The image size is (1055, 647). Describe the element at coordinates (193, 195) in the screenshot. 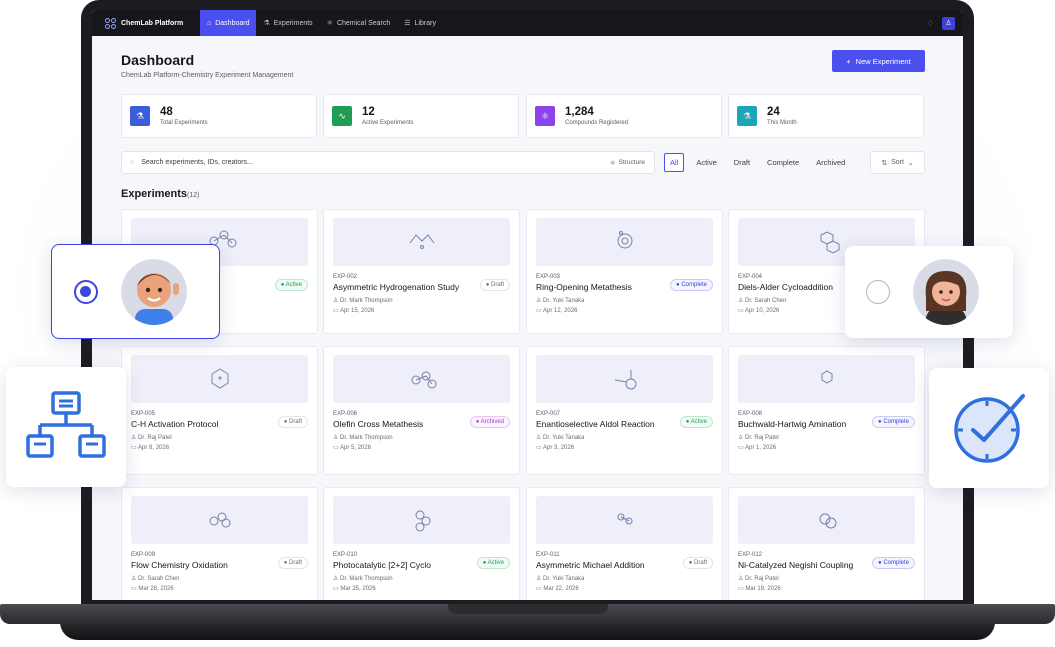

I see `section-count: (12)` at that location.